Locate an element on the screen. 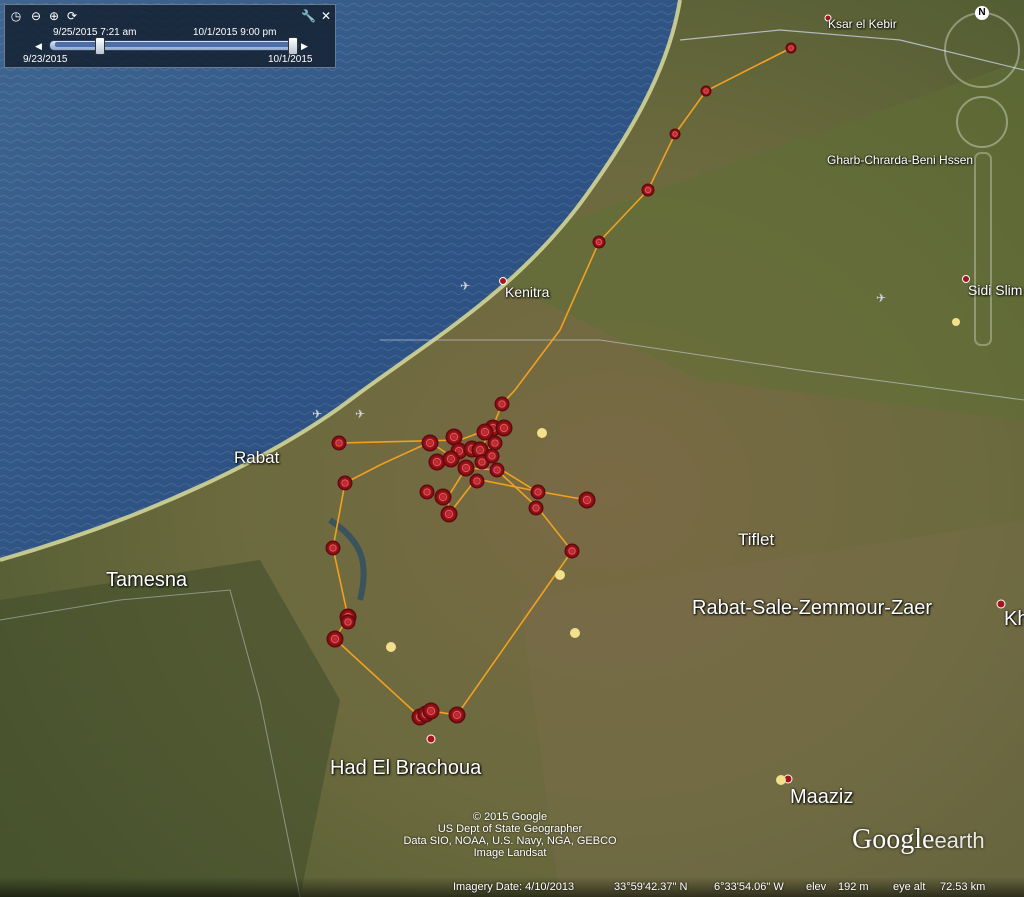 Image resolution: width=1024 pixels, height=897 pixels. zoom-in-time-icon: ⊕ is located at coordinates (54, 16).